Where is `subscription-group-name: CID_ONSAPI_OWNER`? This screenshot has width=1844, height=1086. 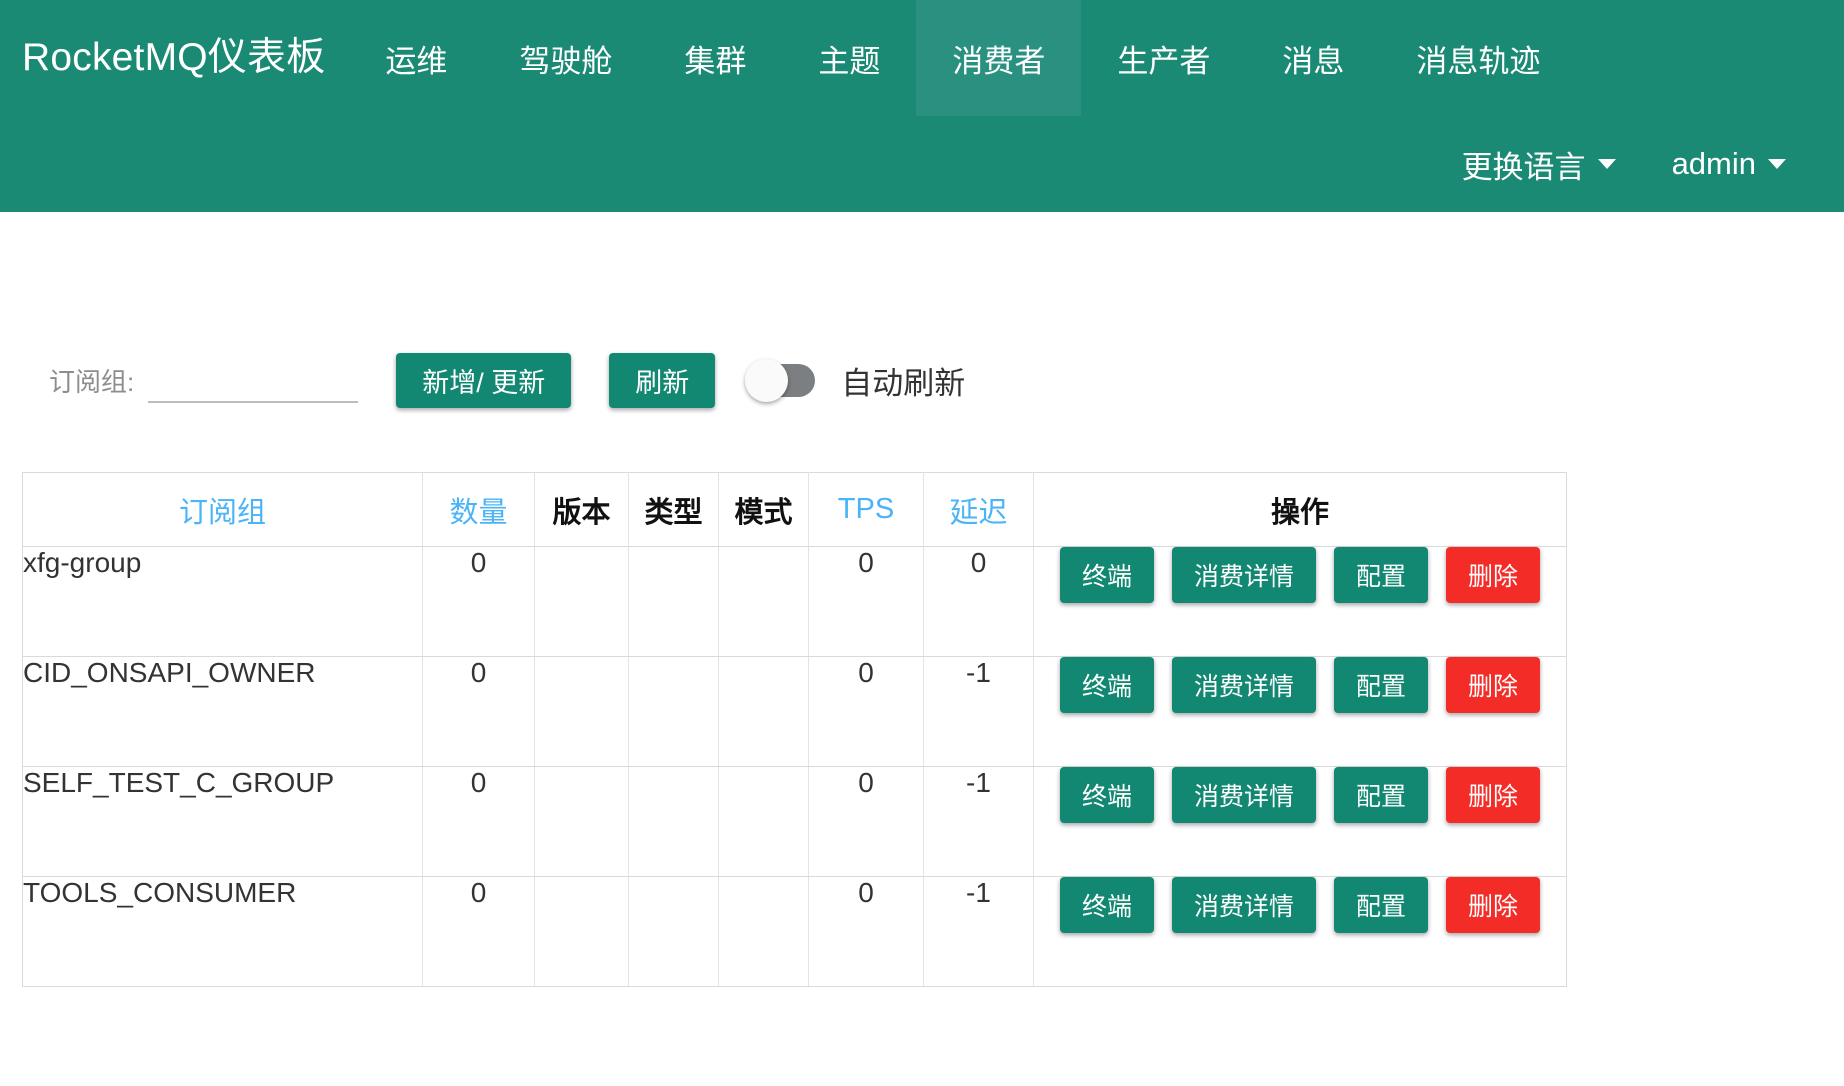 subscription-group-name: CID_ONSAPI_OWNER is located at coordinates (222, 711).